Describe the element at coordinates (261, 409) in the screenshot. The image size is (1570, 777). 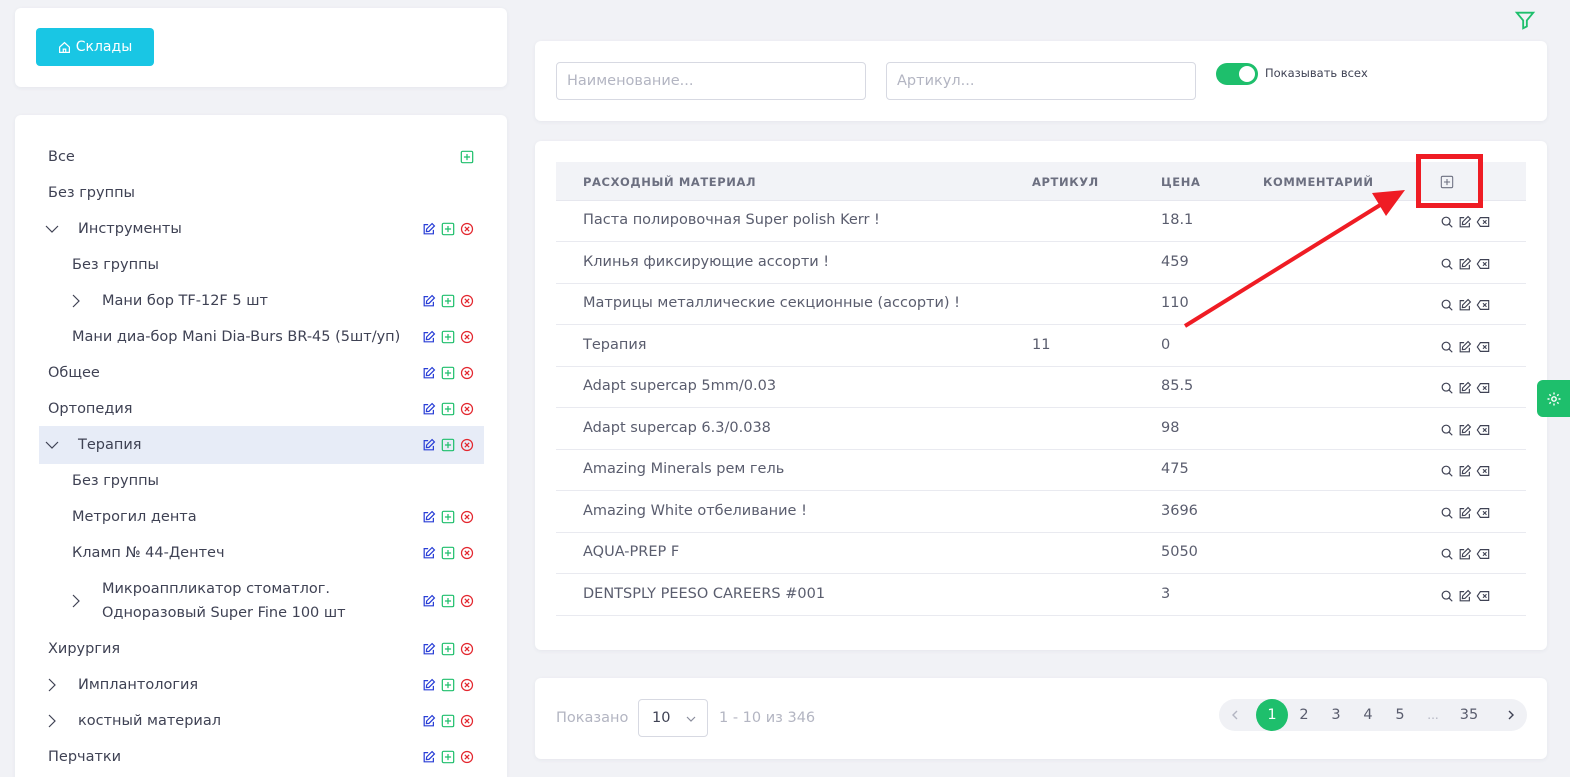
I see `tree-item: Ортопедия` at that location.